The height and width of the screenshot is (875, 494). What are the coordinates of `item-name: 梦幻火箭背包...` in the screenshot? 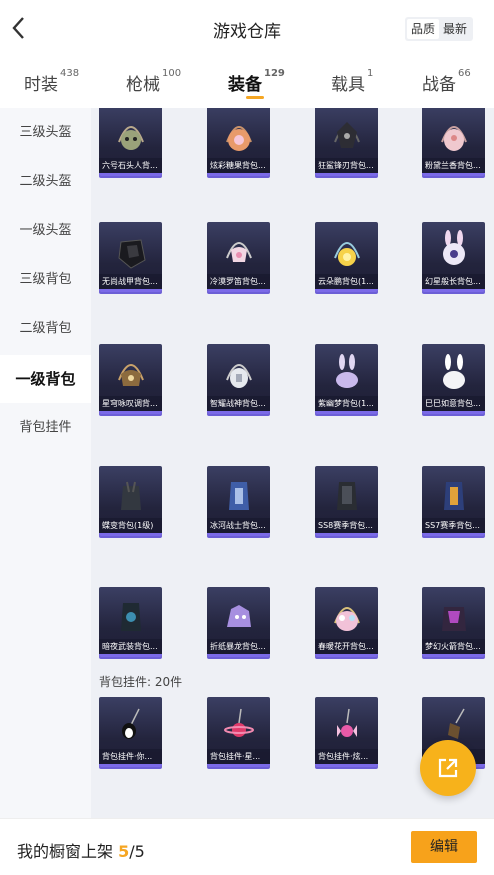 It's located at (453, 646).